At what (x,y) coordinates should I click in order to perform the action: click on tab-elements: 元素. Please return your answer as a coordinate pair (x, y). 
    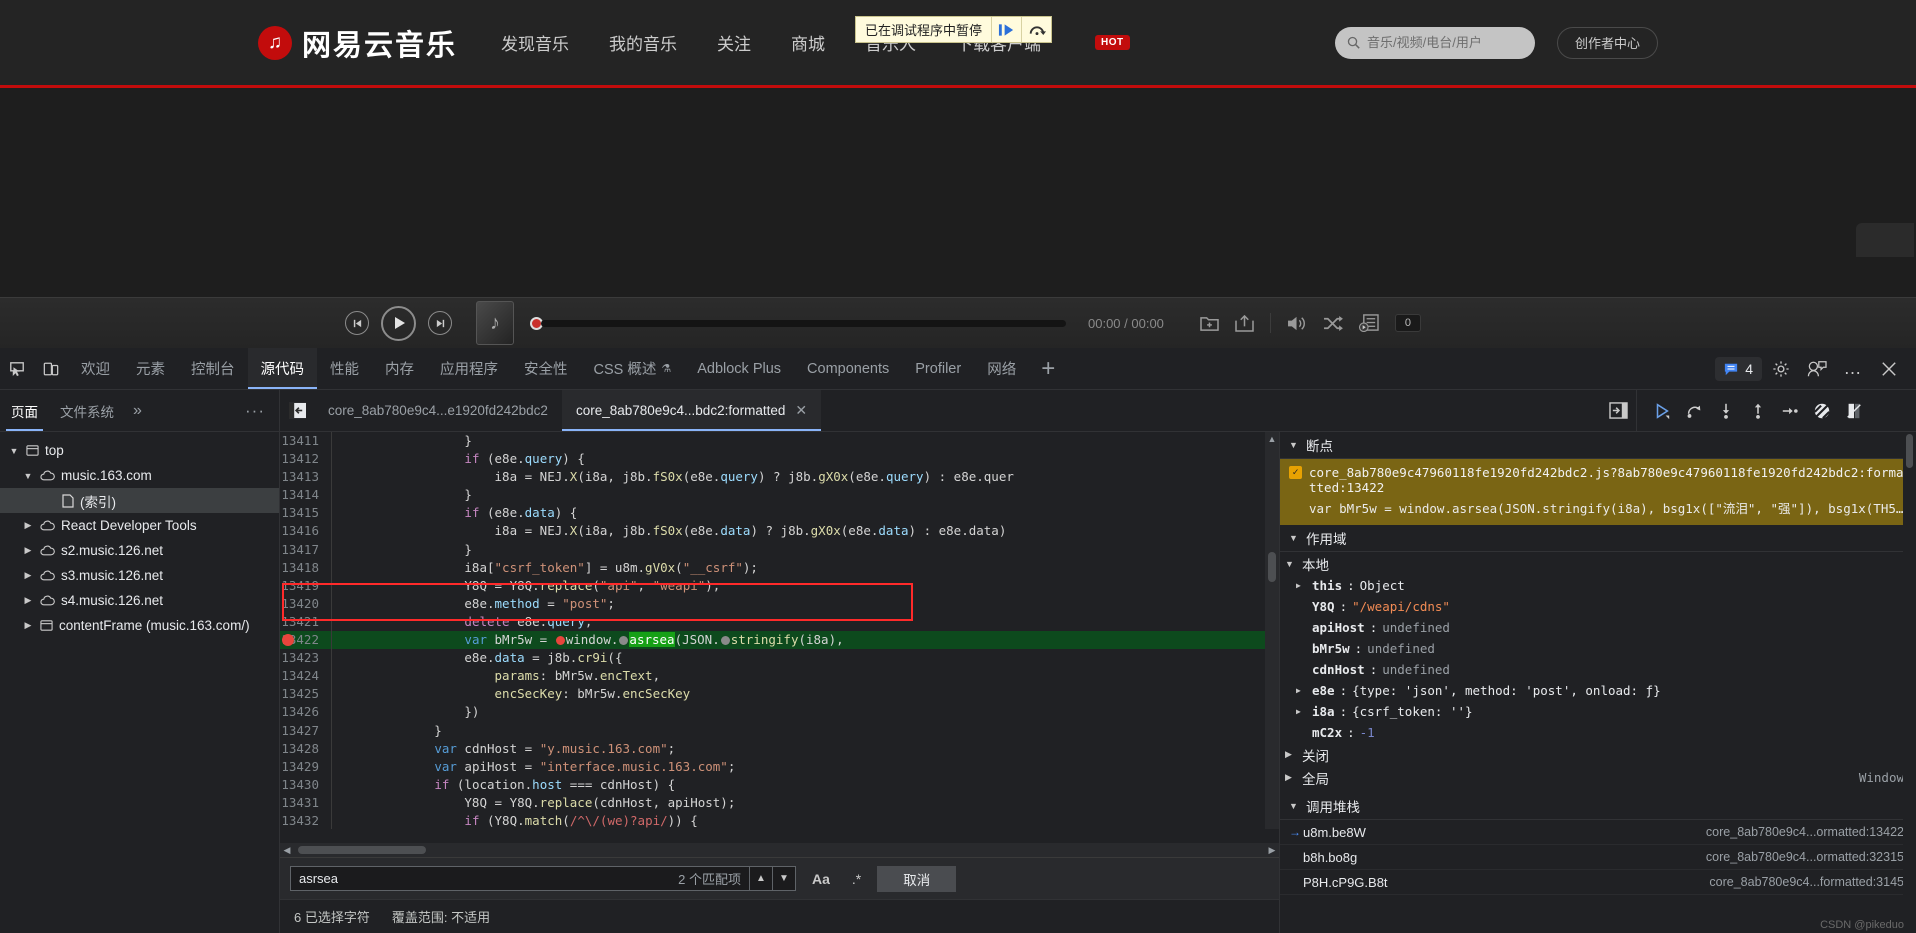
    Looking at the image, I should click on (150, 368).